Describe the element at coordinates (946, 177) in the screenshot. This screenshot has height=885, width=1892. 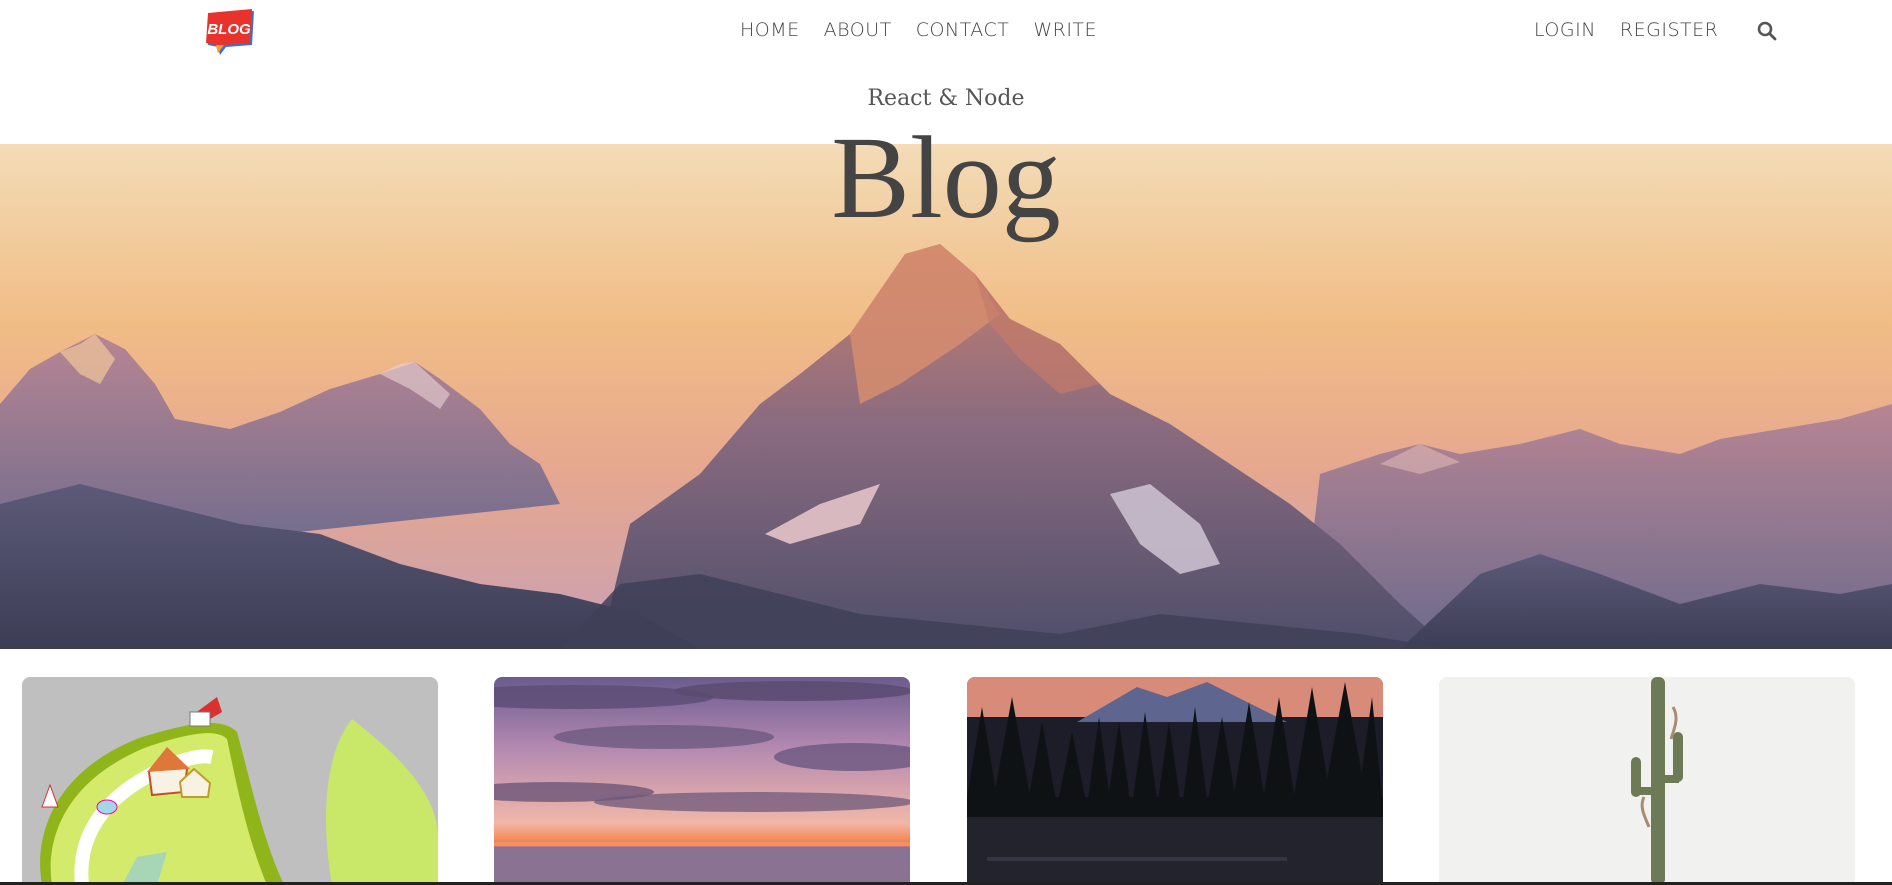
I see `header-title: Blog` at that location.